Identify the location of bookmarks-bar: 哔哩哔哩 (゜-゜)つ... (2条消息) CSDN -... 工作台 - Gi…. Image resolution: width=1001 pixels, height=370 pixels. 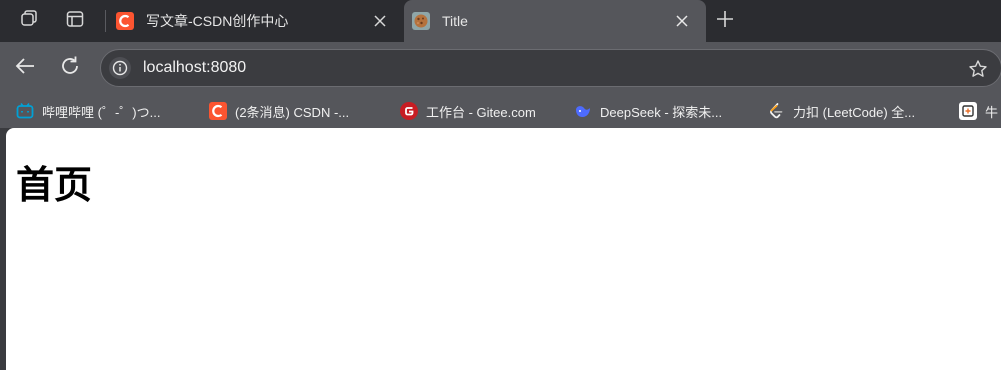
(500, 111).